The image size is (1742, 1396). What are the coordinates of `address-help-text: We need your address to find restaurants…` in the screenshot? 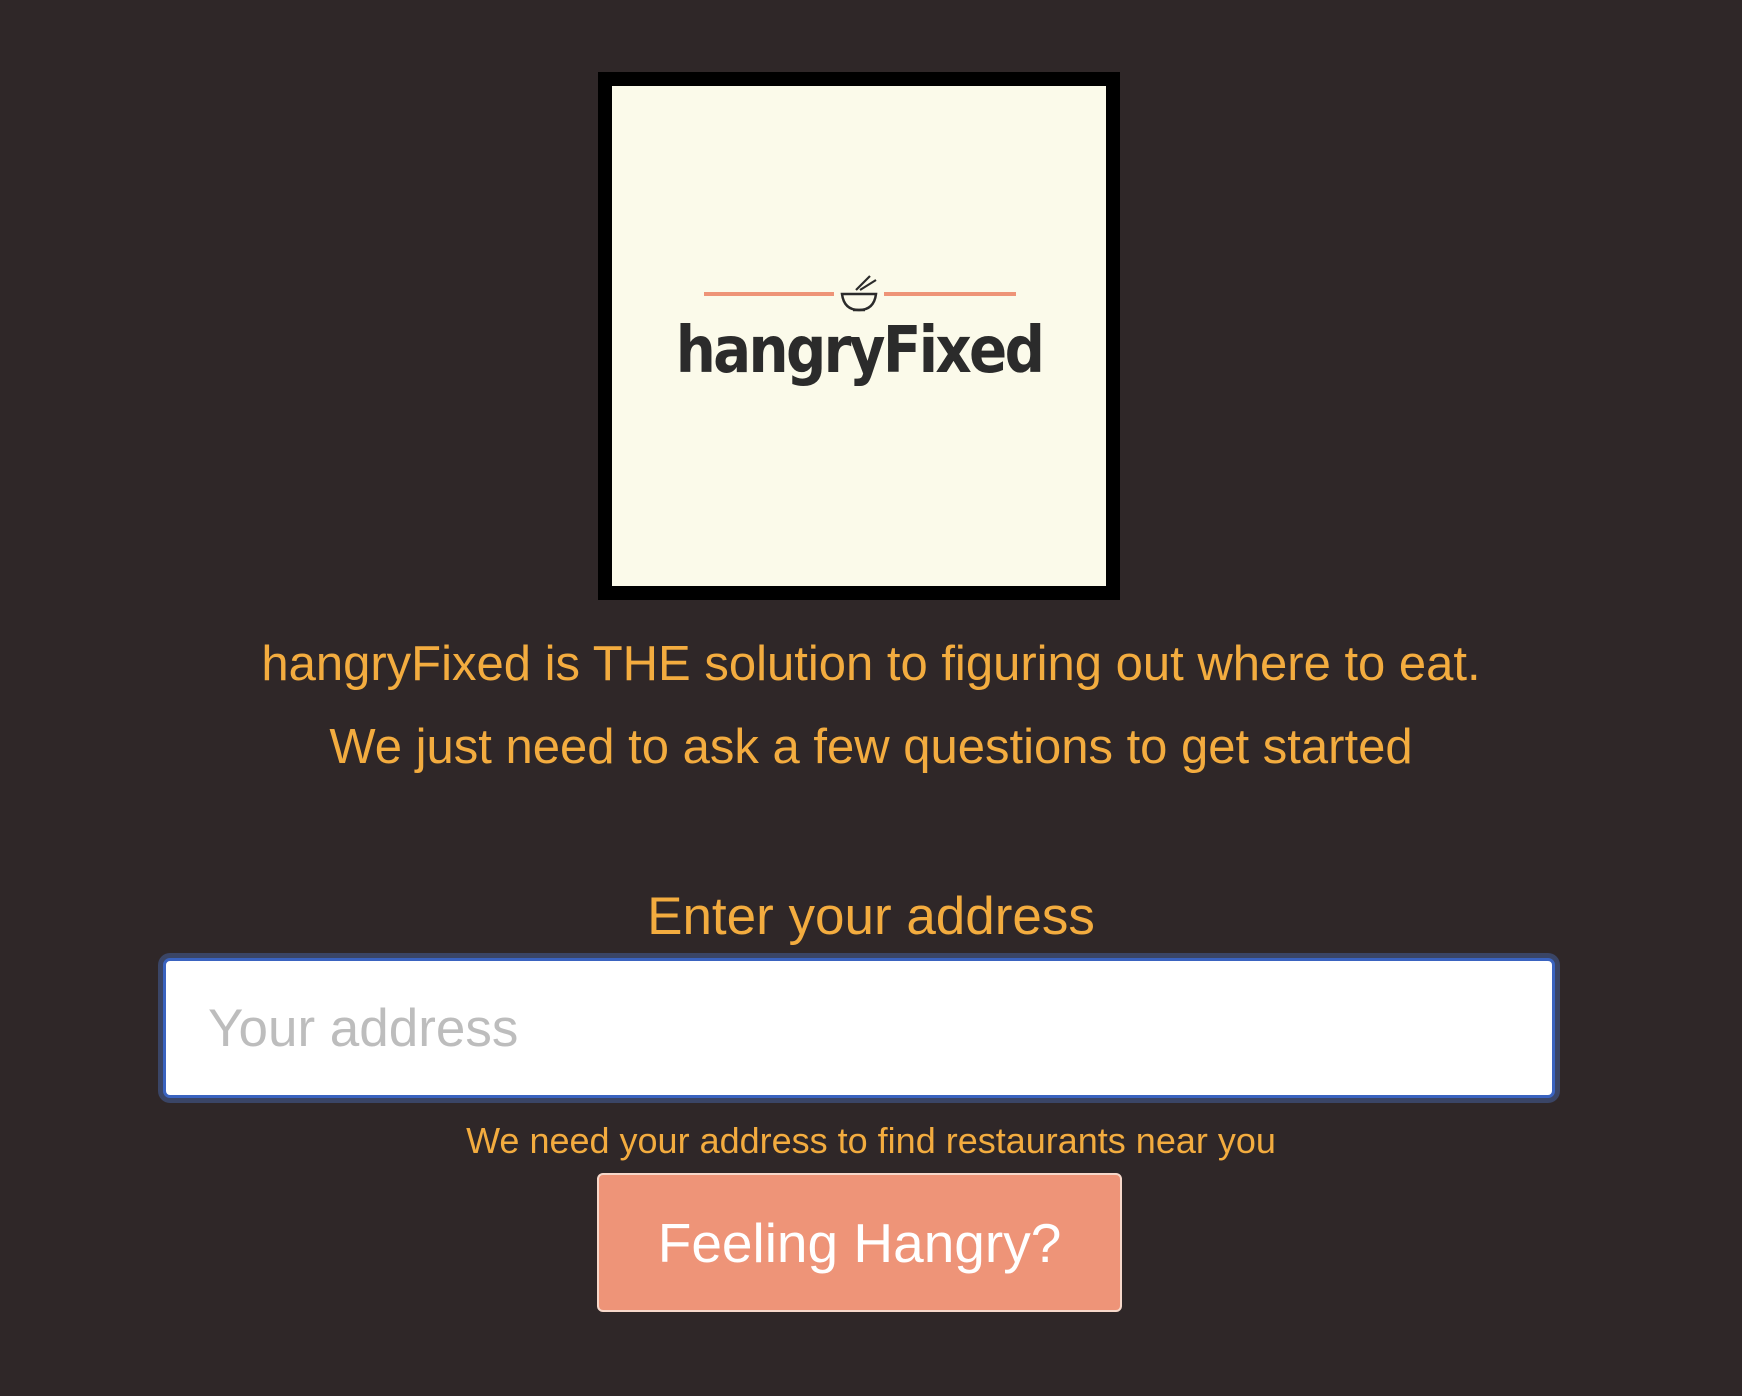 It's located at (871, 1140).